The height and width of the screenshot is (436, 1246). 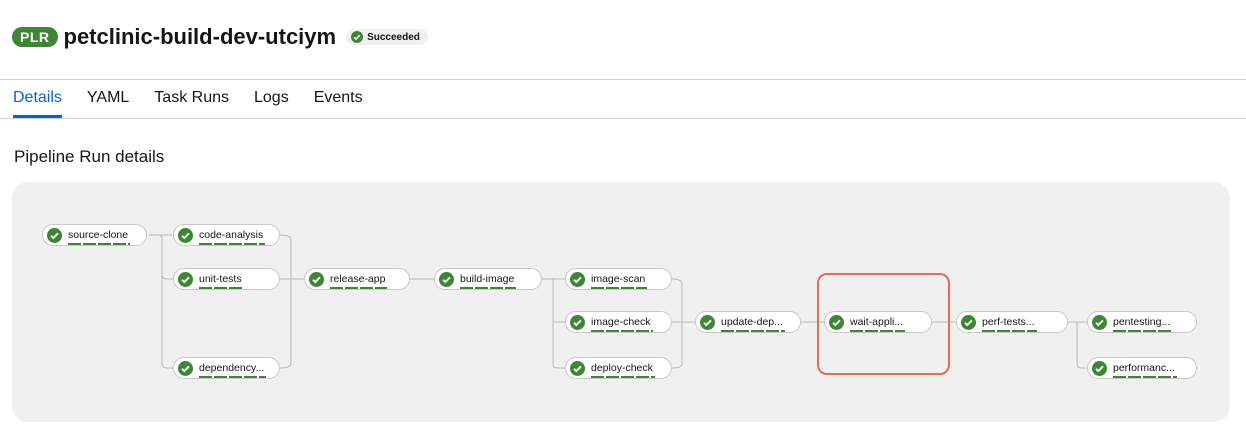 I want to click on task-label: deploy-check, so click(x=622, y=368).